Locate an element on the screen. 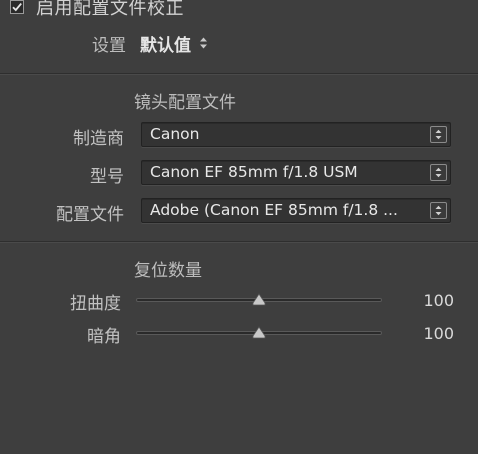 This screenshot has width=478, height=454. enable-profile-checkbox is located at coordinates (17, 7).